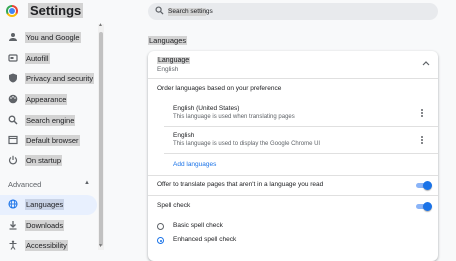  Describe the element at coordinates (46, 245) in the screenshot. I see `sidebar-item-label: Accessibility` at that location.